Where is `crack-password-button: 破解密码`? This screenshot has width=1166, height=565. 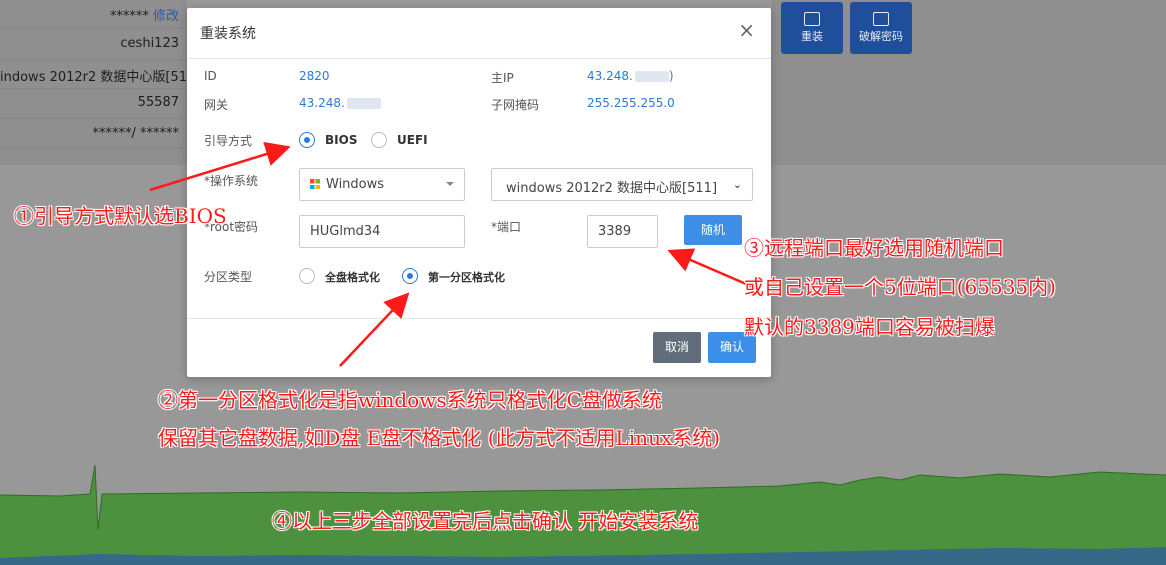 crack-password-button: 破解密码 is located at coordinates (881, 28).